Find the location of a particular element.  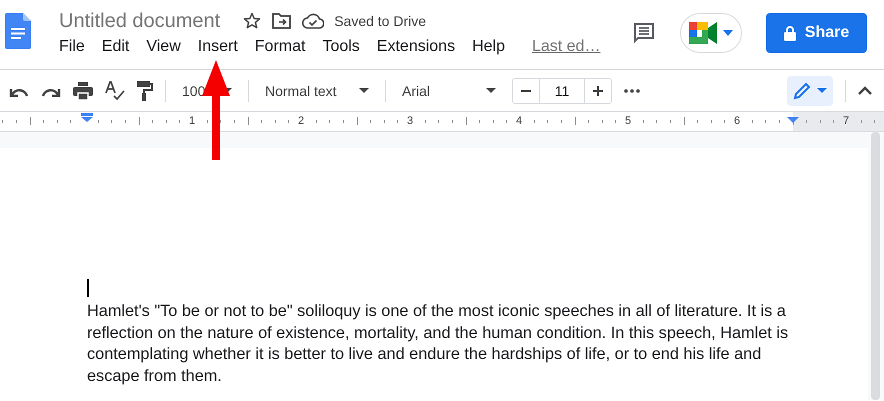

share-button: Share is located at coordinates (816, 33).